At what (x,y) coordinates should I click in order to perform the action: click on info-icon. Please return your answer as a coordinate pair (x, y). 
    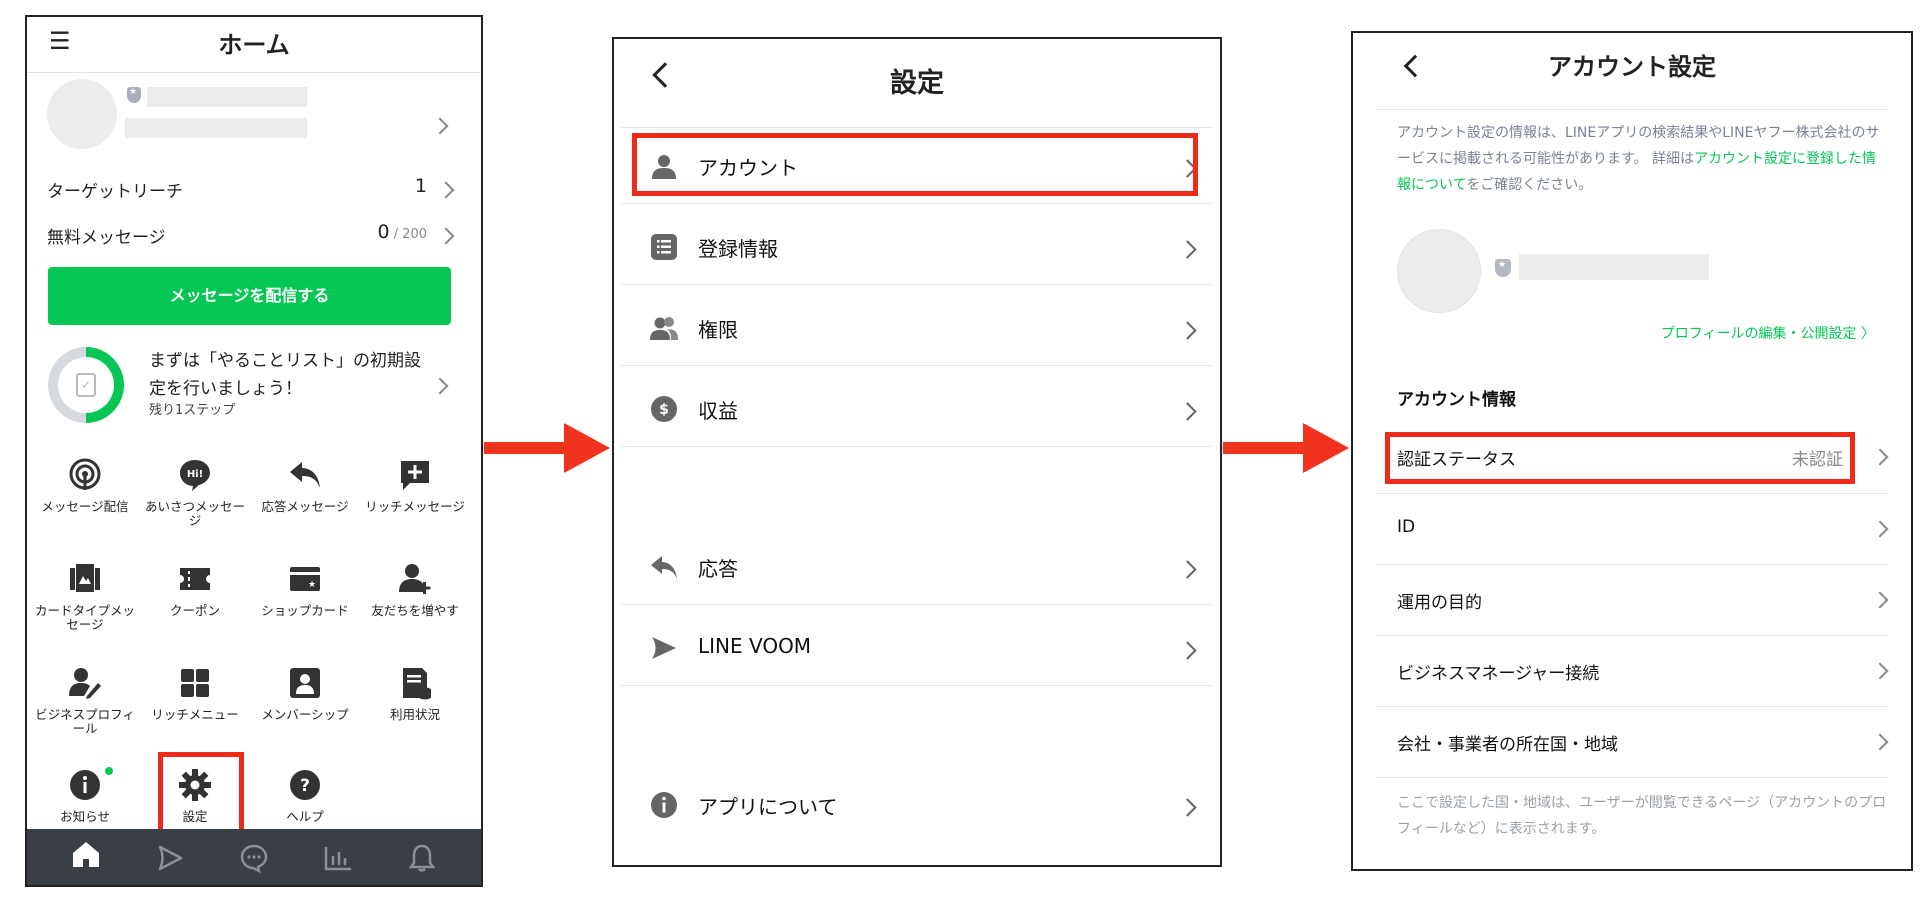
    Looking at the image, I should click on (85, 785).